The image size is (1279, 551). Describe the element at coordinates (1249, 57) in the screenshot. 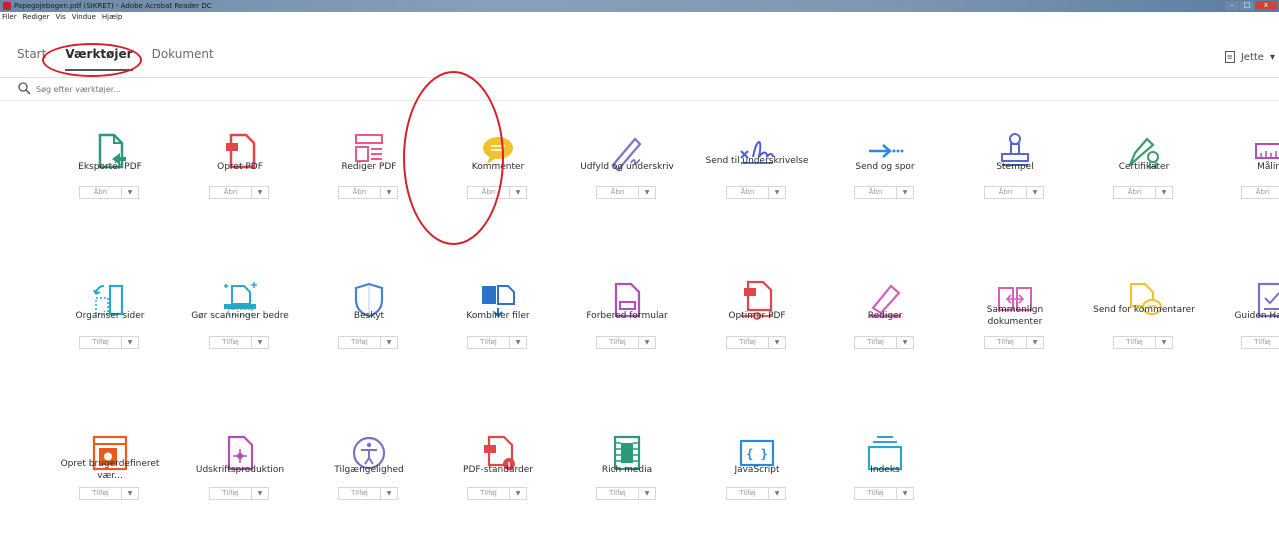

I see `user-menu: ≡ Jette ▾` at that location.